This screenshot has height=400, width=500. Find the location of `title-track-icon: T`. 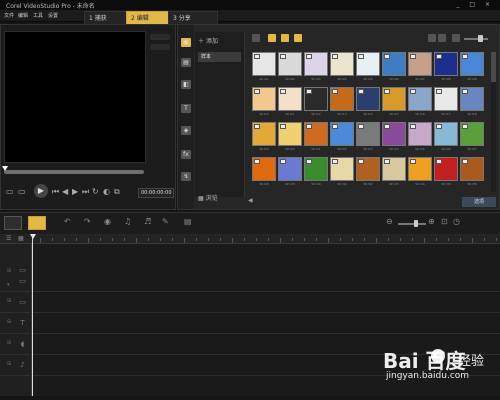

title-track-icon: T is located at coordinates (22, 323).